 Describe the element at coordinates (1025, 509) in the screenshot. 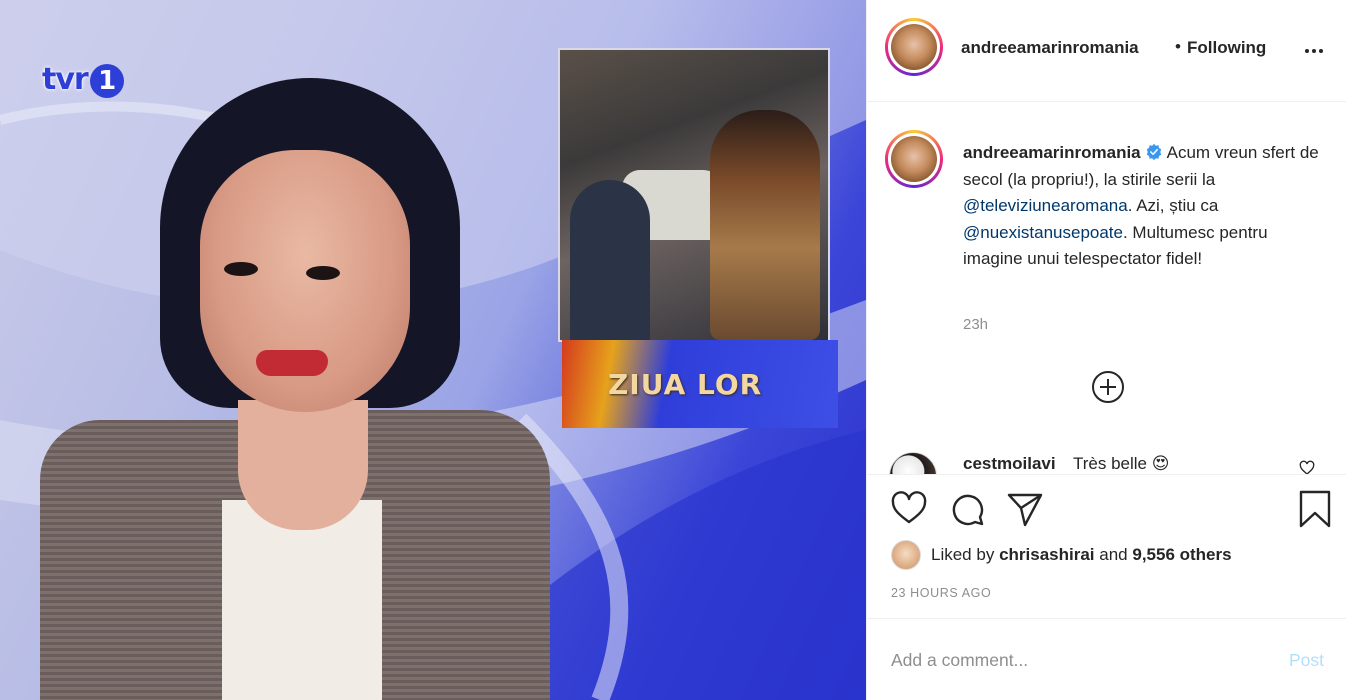

I see `share-icon` at that location.